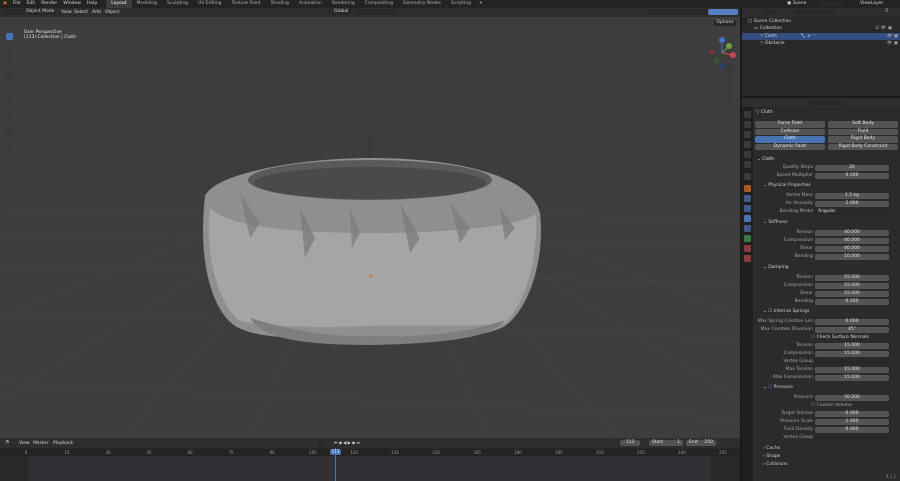 The width and height of the screenshot is (900, 481). Describe the element at coordinates (9, 101) in the screenshot. I see `transform-icon` at that location.